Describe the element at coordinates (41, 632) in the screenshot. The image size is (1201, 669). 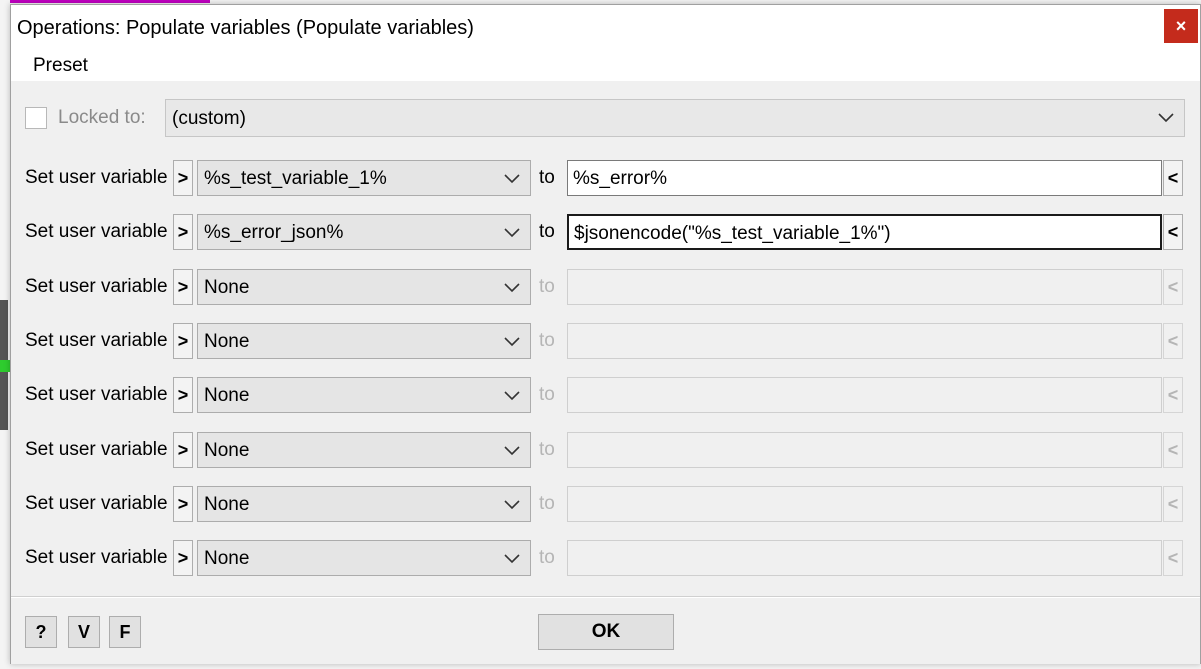
I see `help-button: ?` at that location.